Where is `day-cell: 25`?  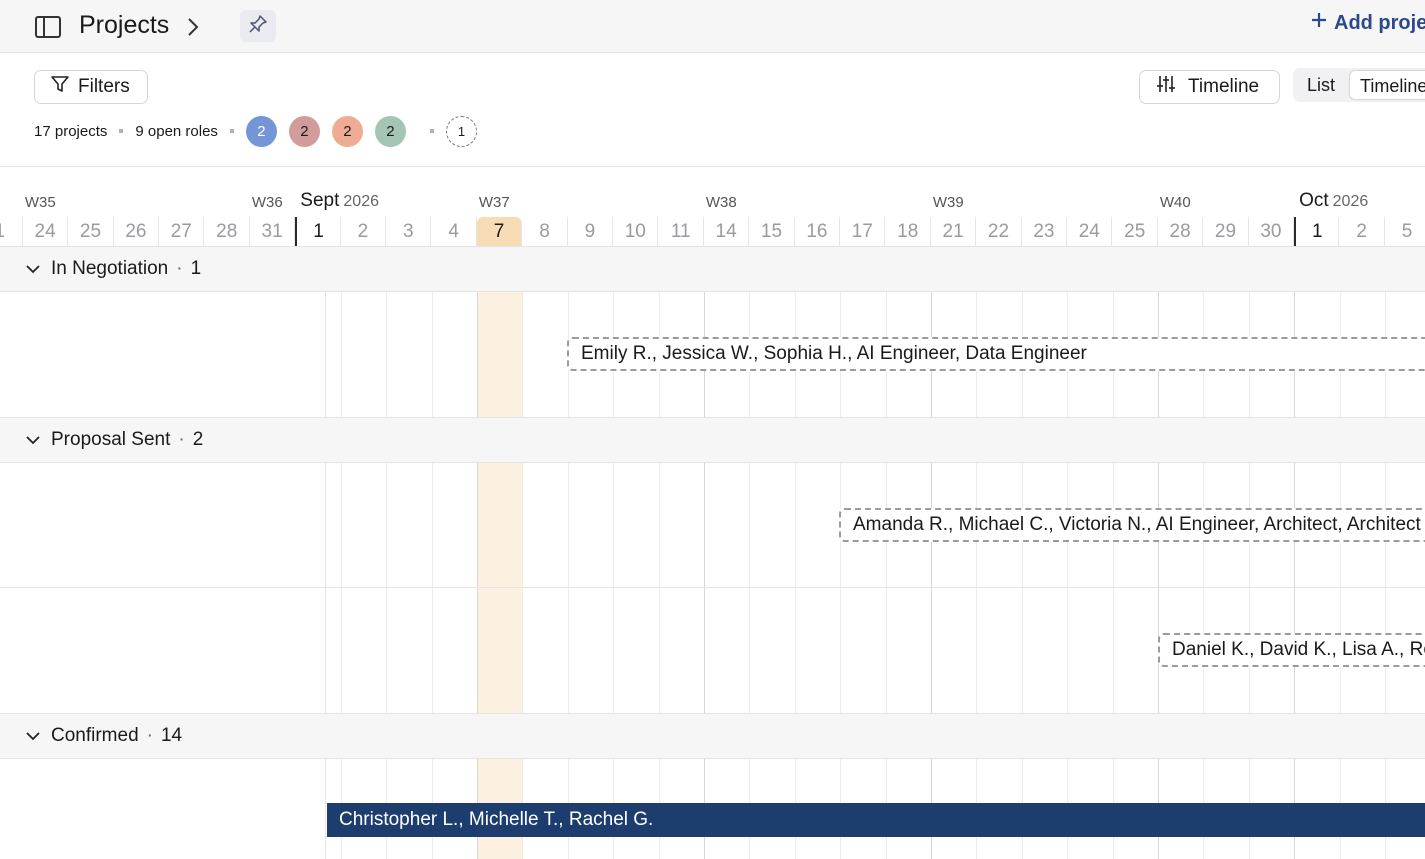 day-cell: 25 is located at coordinates (91, 231).